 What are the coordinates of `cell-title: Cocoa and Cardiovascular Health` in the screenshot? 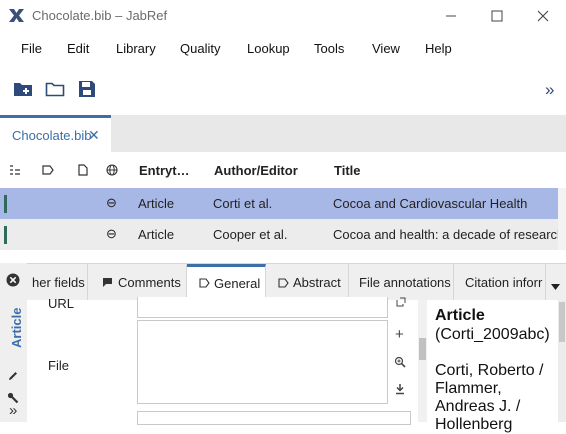 It's located at (430, 203).